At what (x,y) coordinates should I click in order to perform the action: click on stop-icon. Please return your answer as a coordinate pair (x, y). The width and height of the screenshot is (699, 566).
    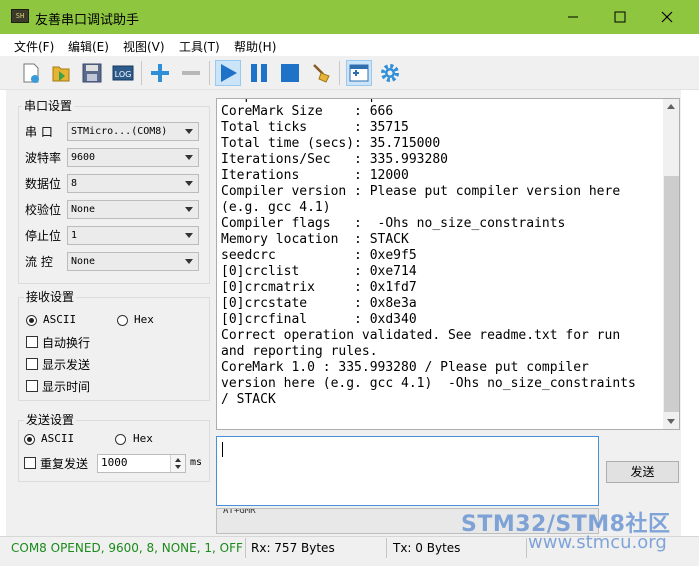
    Looking at the image, I should click on (290, 73).